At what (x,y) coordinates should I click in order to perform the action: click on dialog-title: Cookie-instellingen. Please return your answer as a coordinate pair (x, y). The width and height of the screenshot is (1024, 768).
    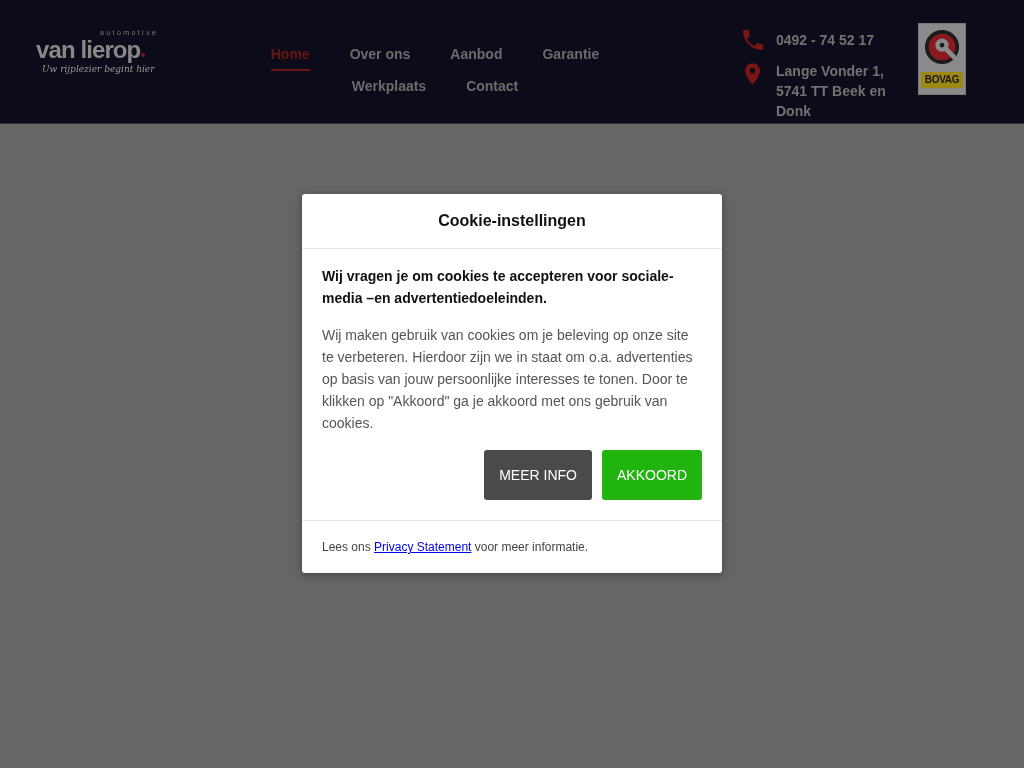
    Looking at the image, I should click on (512, 221).